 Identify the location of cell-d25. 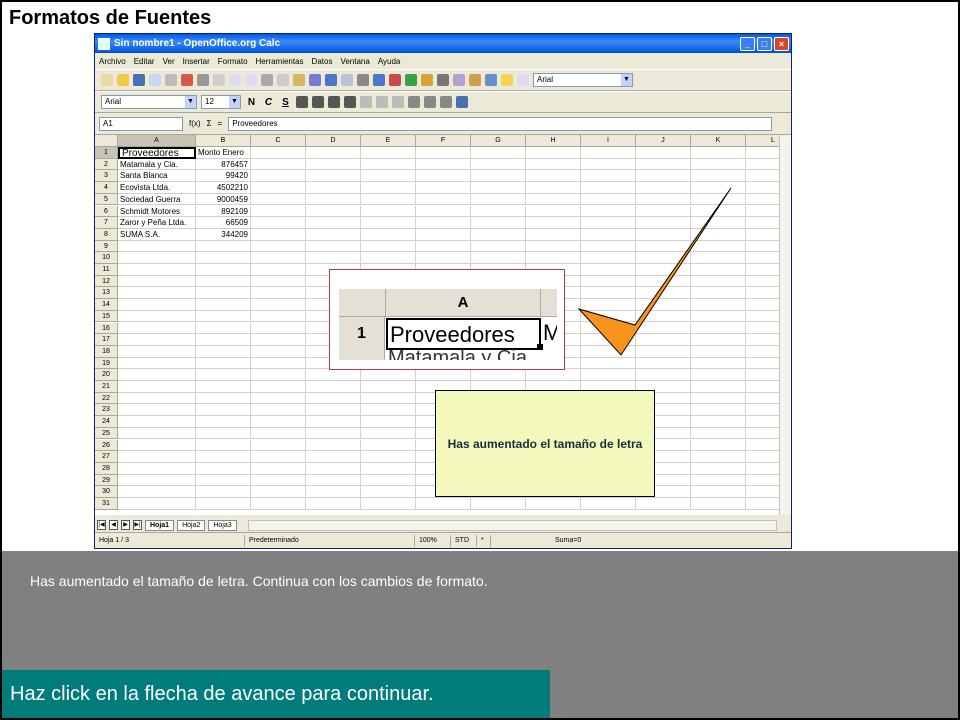
(333, 433).